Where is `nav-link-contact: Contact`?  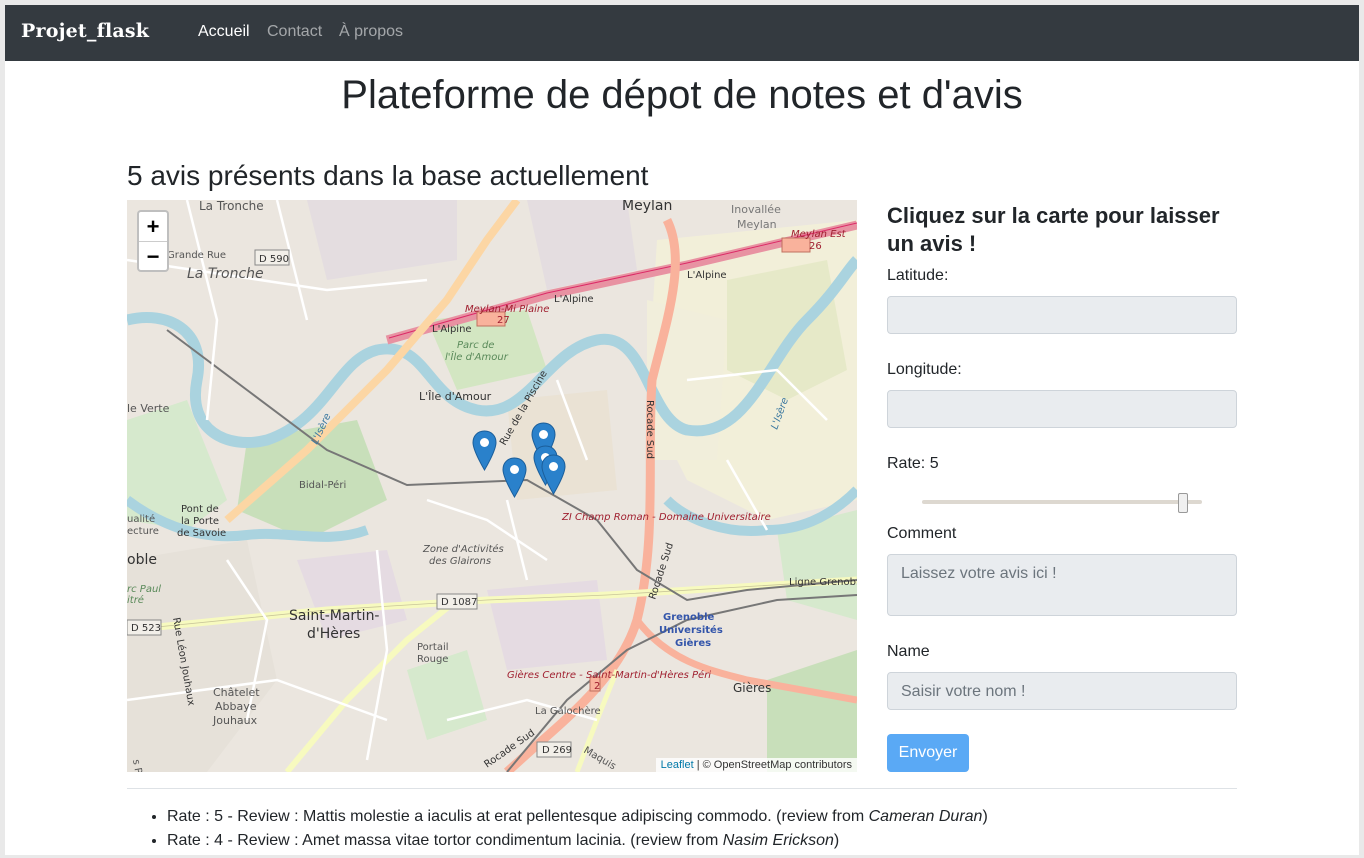
nav-link-contact: Contact is located at coordinates (294, 32).